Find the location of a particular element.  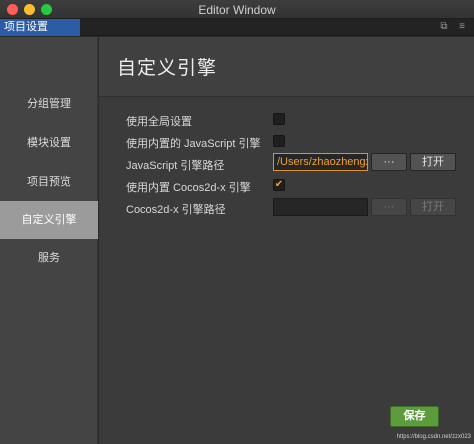

menu-icon: ≡ is located at coordinates (462, 27).